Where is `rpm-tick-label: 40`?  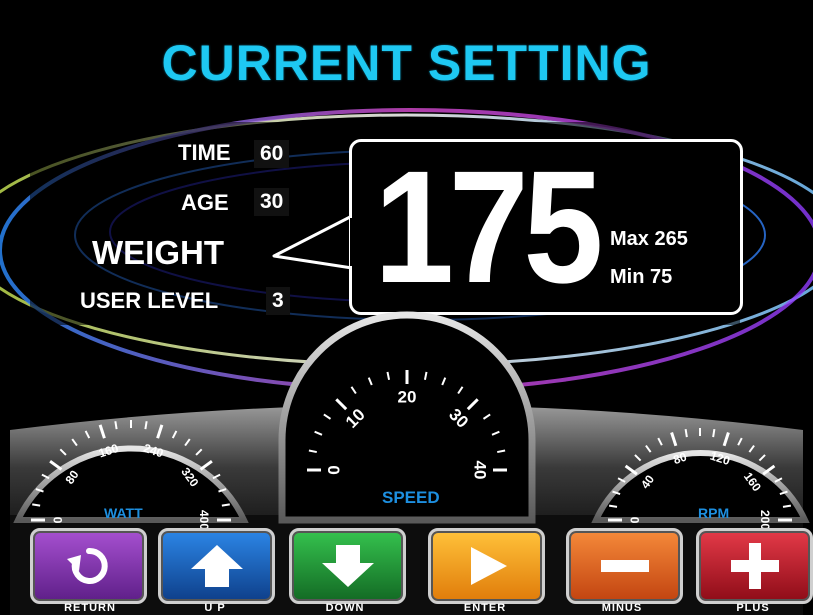
rpm-tick-label: 40 is located at coordinates (647, 481).